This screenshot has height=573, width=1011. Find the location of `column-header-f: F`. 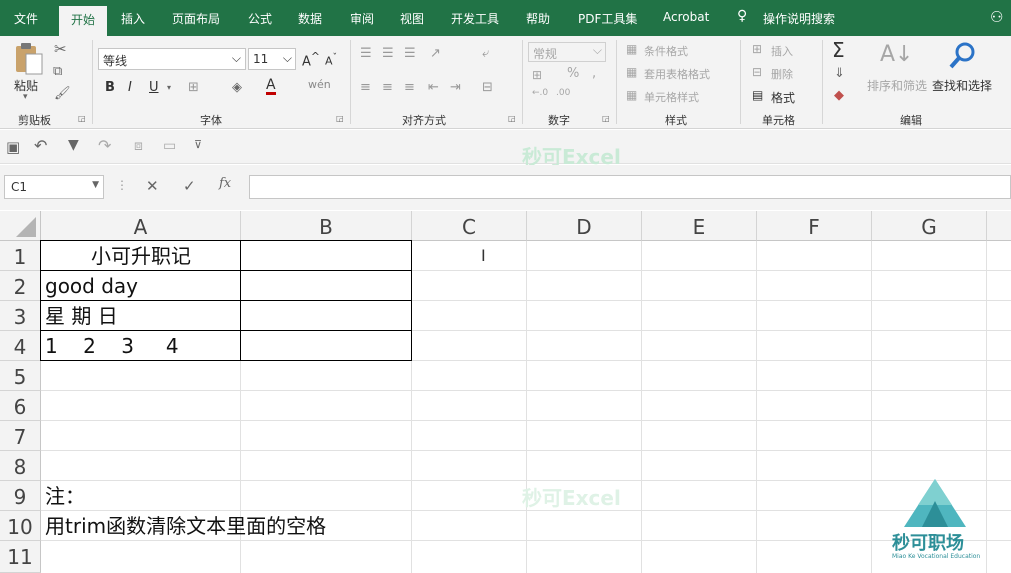

column-header-f: F is located at coordinates (814, 226).